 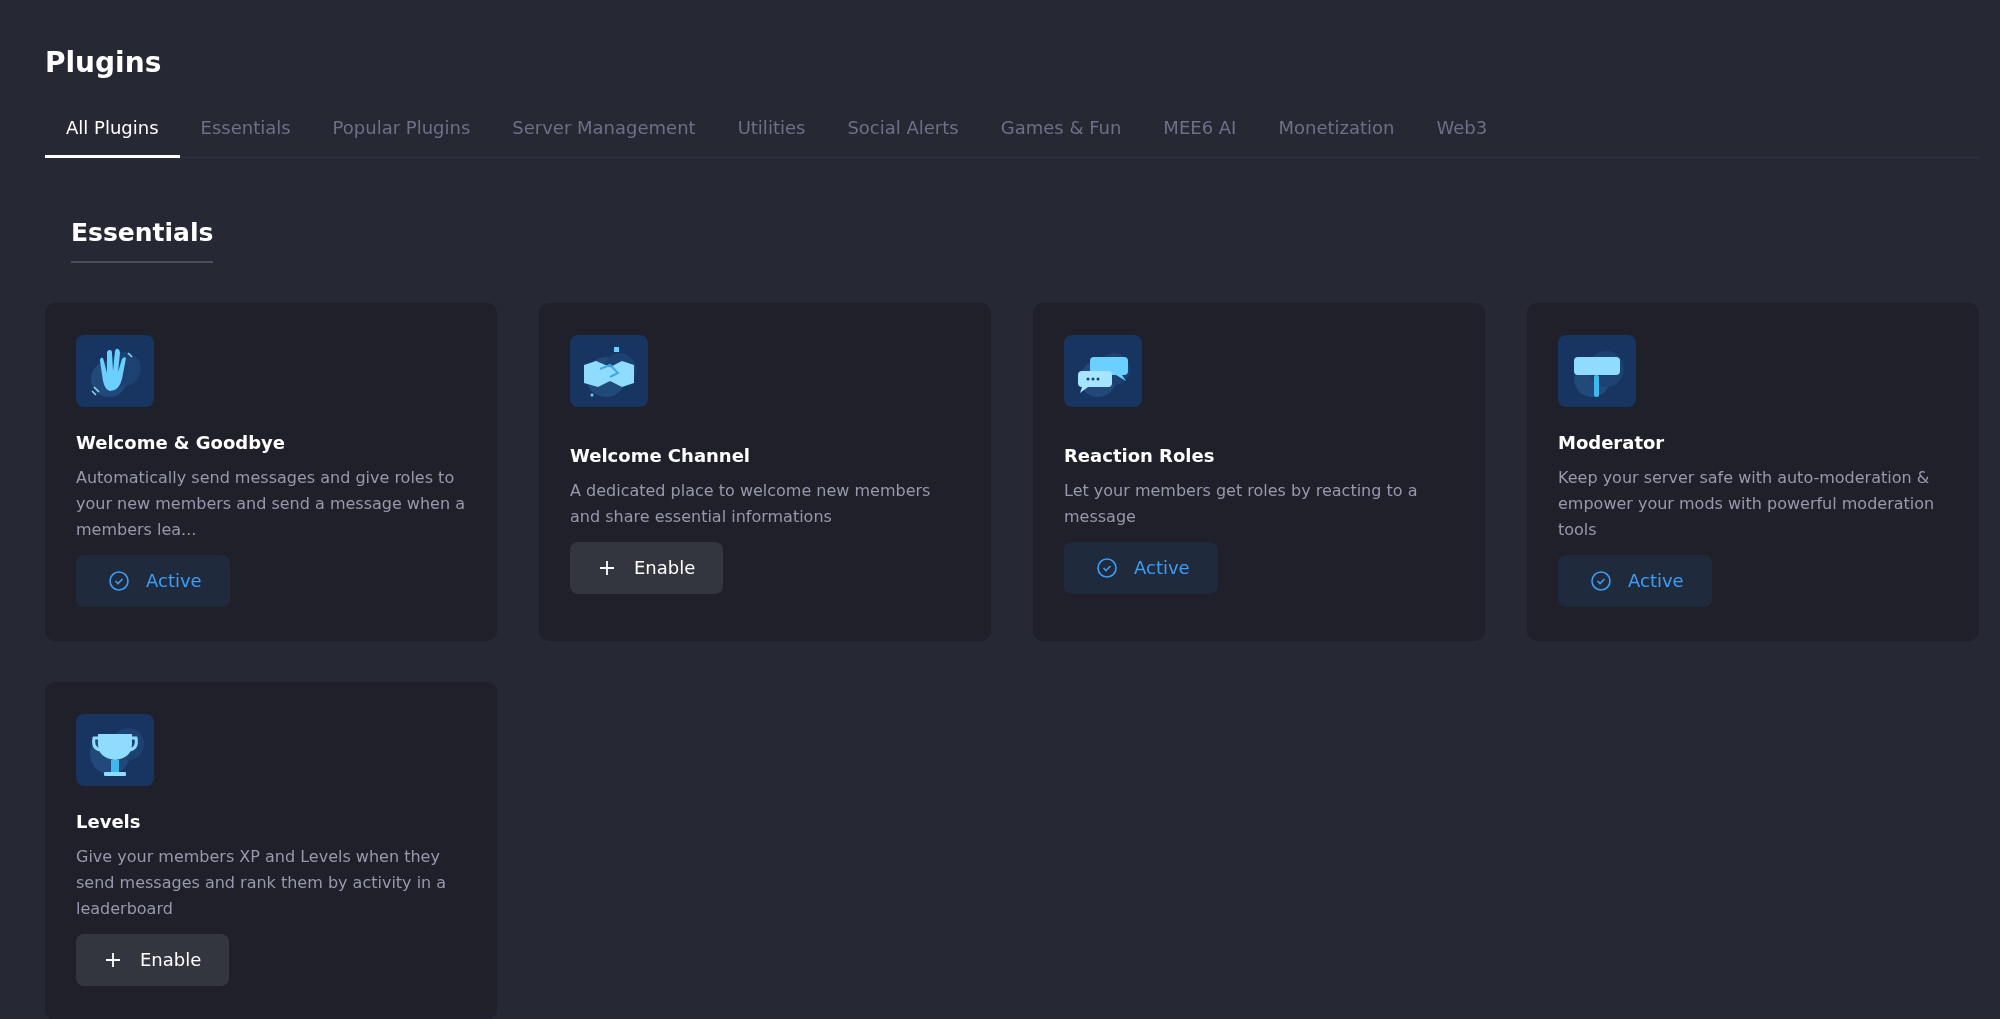 What do you see at coordinates (1597, 371) in the screenshot?
I see `hammer-icon` at bounding box center [1597, 371].